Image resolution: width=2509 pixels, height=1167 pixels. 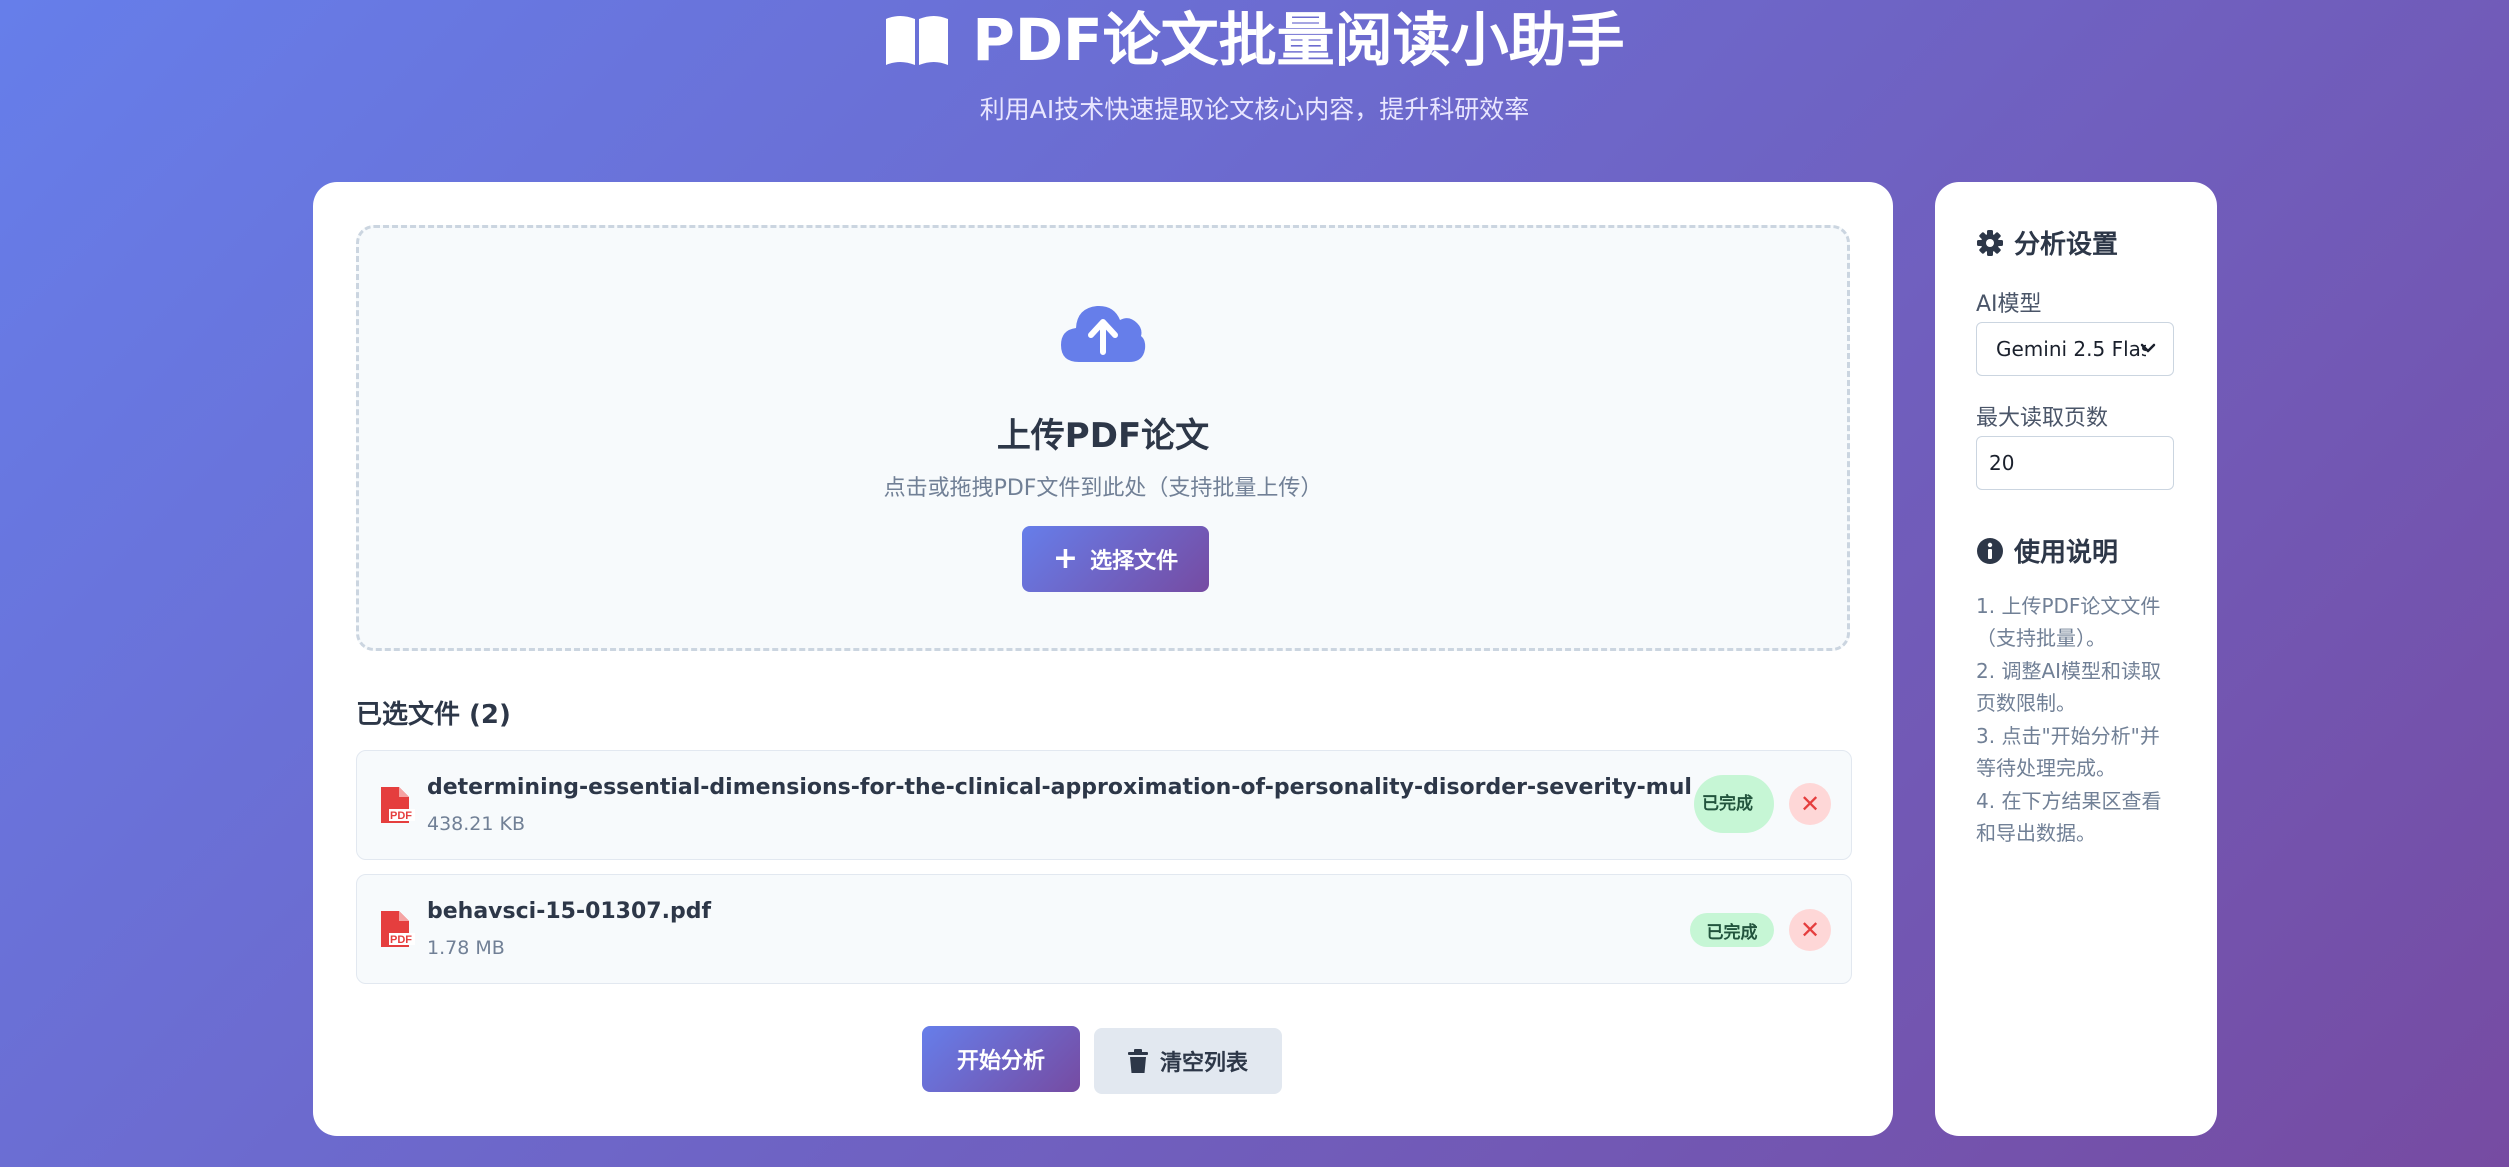 What do you see at coordinates (1001, 1059) in the screenshot?
I see `start-analysis-button: 开始分析` at bounding box center [1001, 1059].